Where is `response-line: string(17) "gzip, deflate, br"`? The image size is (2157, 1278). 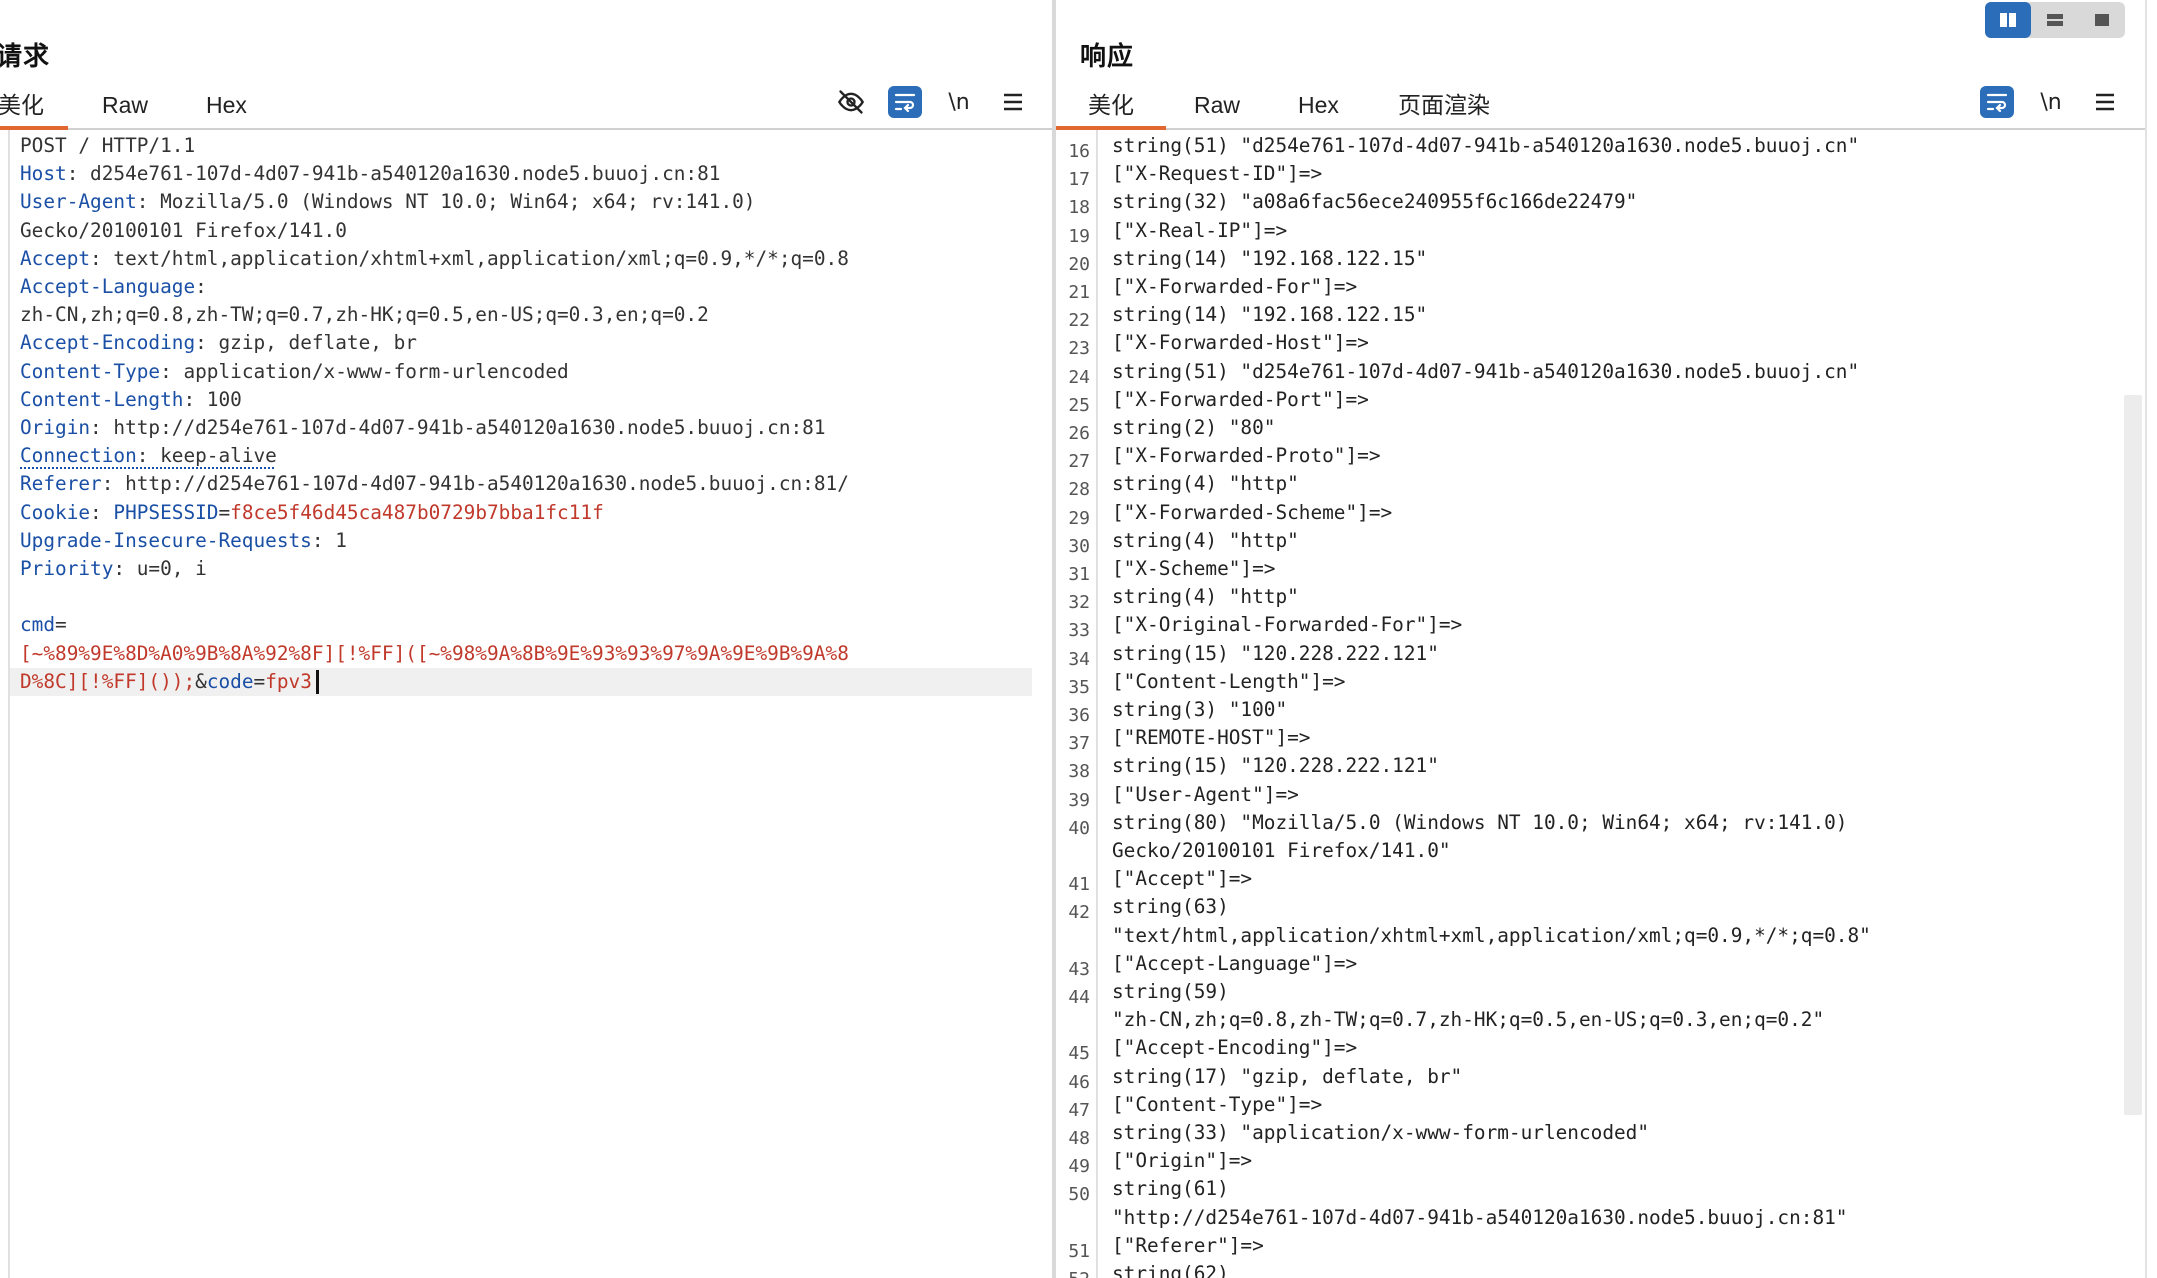 response-line: string(17) "gzip, deflate, br" is located at coordinates (1628, 1077).